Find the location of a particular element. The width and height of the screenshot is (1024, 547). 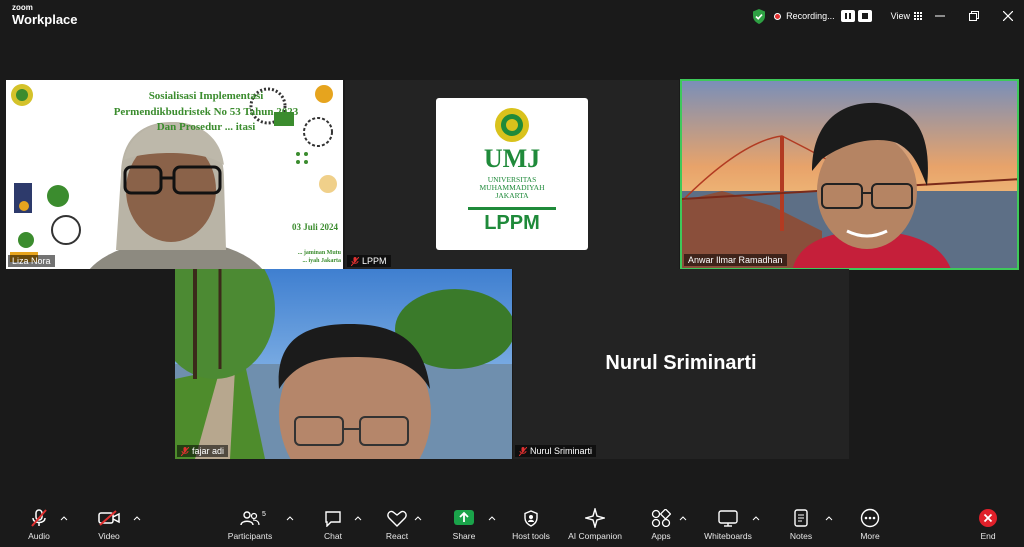

notes-button: Notes is located at coordinates (801, 527).